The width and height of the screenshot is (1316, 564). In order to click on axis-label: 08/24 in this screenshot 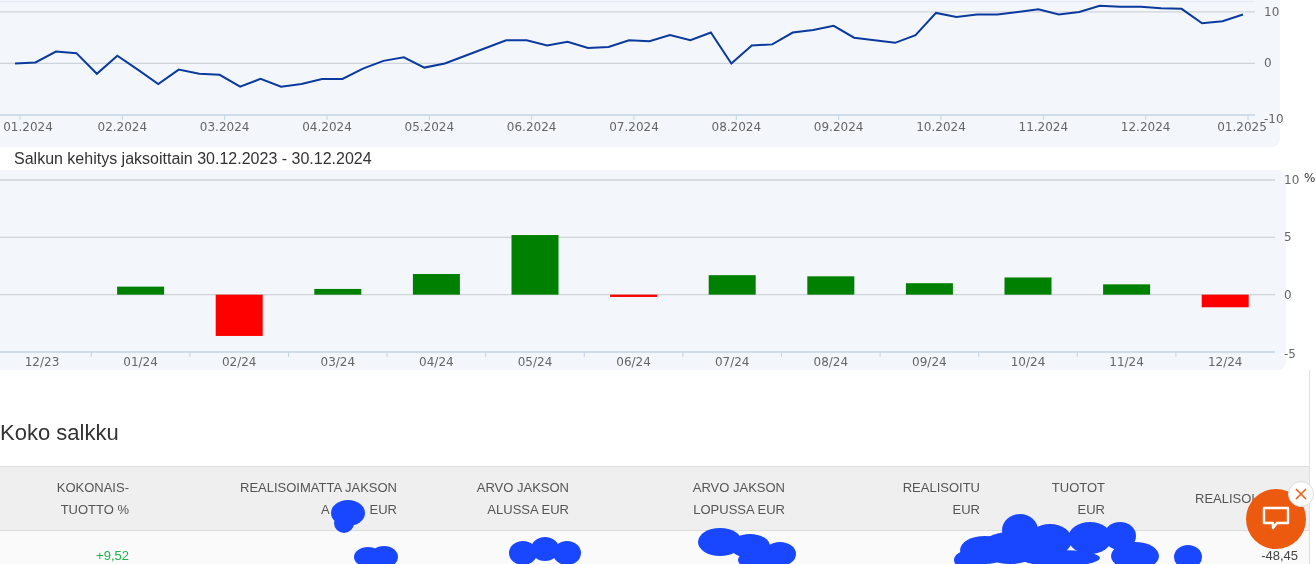, I will do `click(831, 362)`.